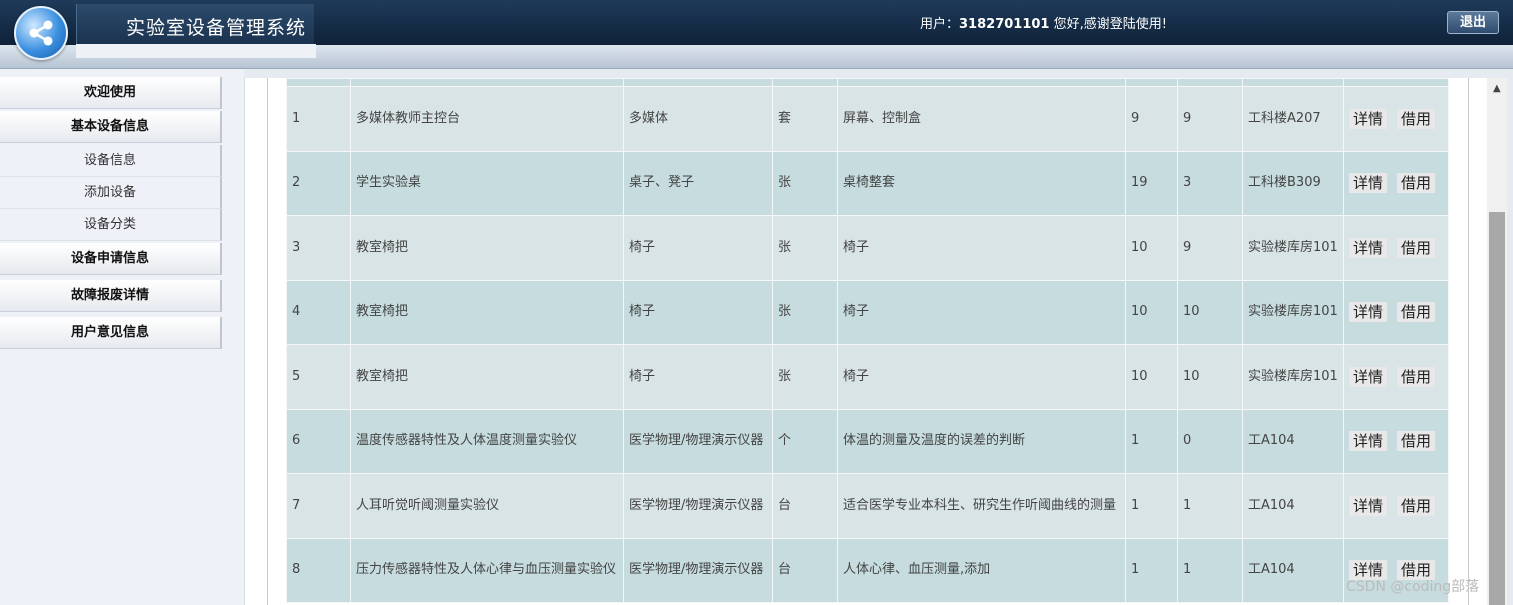 This screenshot has width=1513, height=605. Describe the element at coordinates (1210, 183) in the screenshot. I see `cell-available: 3` at that location.